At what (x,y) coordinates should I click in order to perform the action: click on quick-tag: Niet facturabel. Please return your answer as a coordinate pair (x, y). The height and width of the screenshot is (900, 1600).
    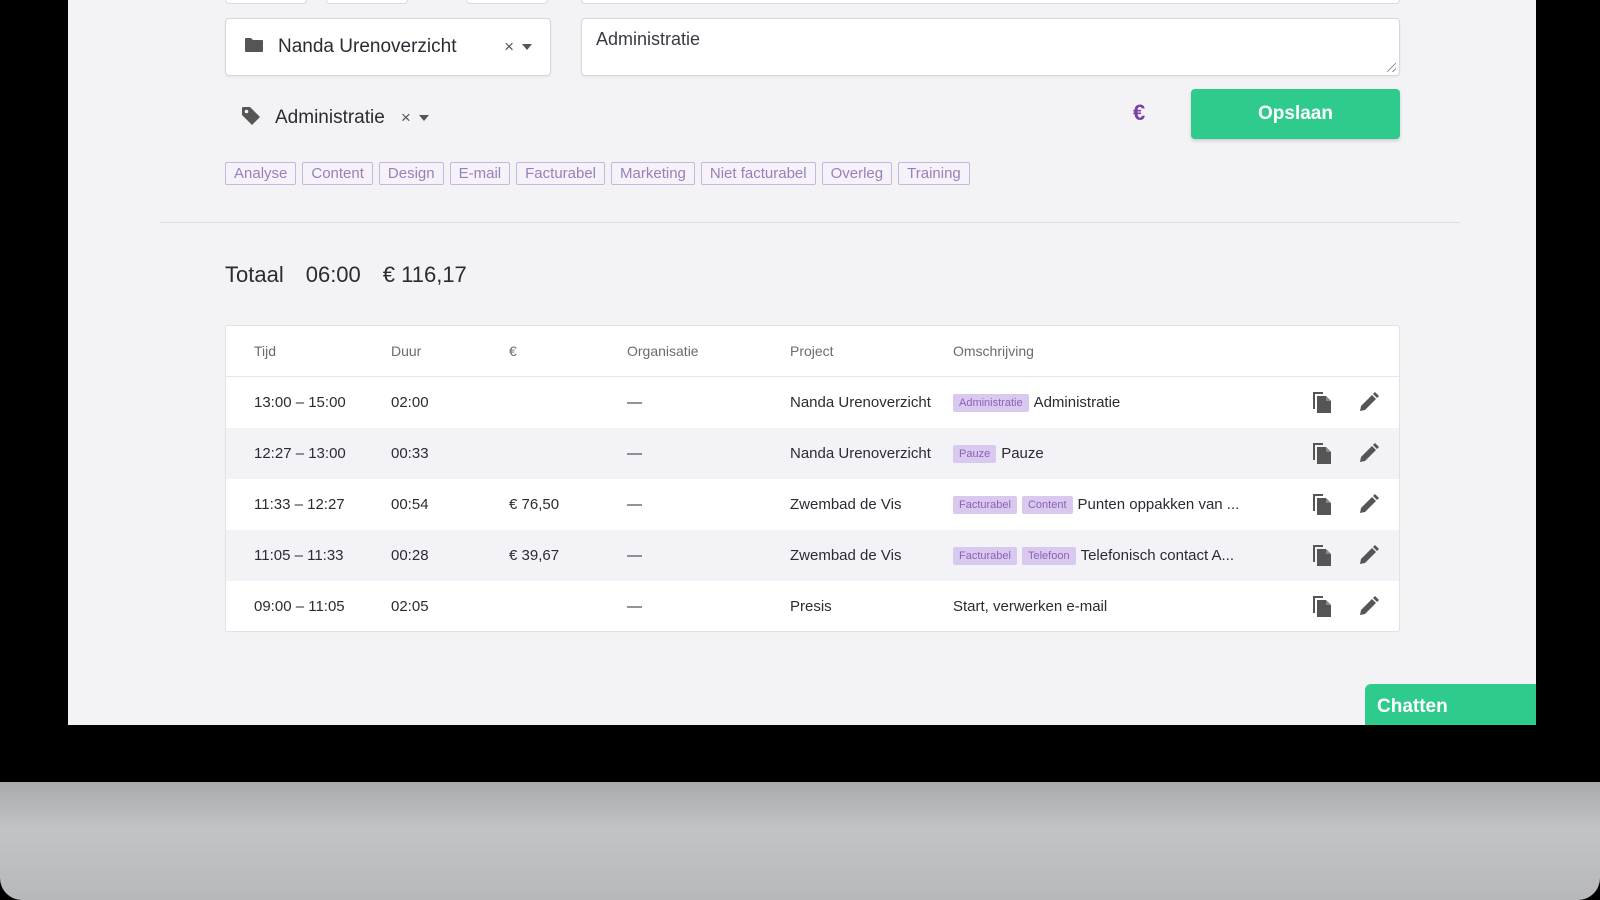
    Looking at the image, I should click on (758, 173).